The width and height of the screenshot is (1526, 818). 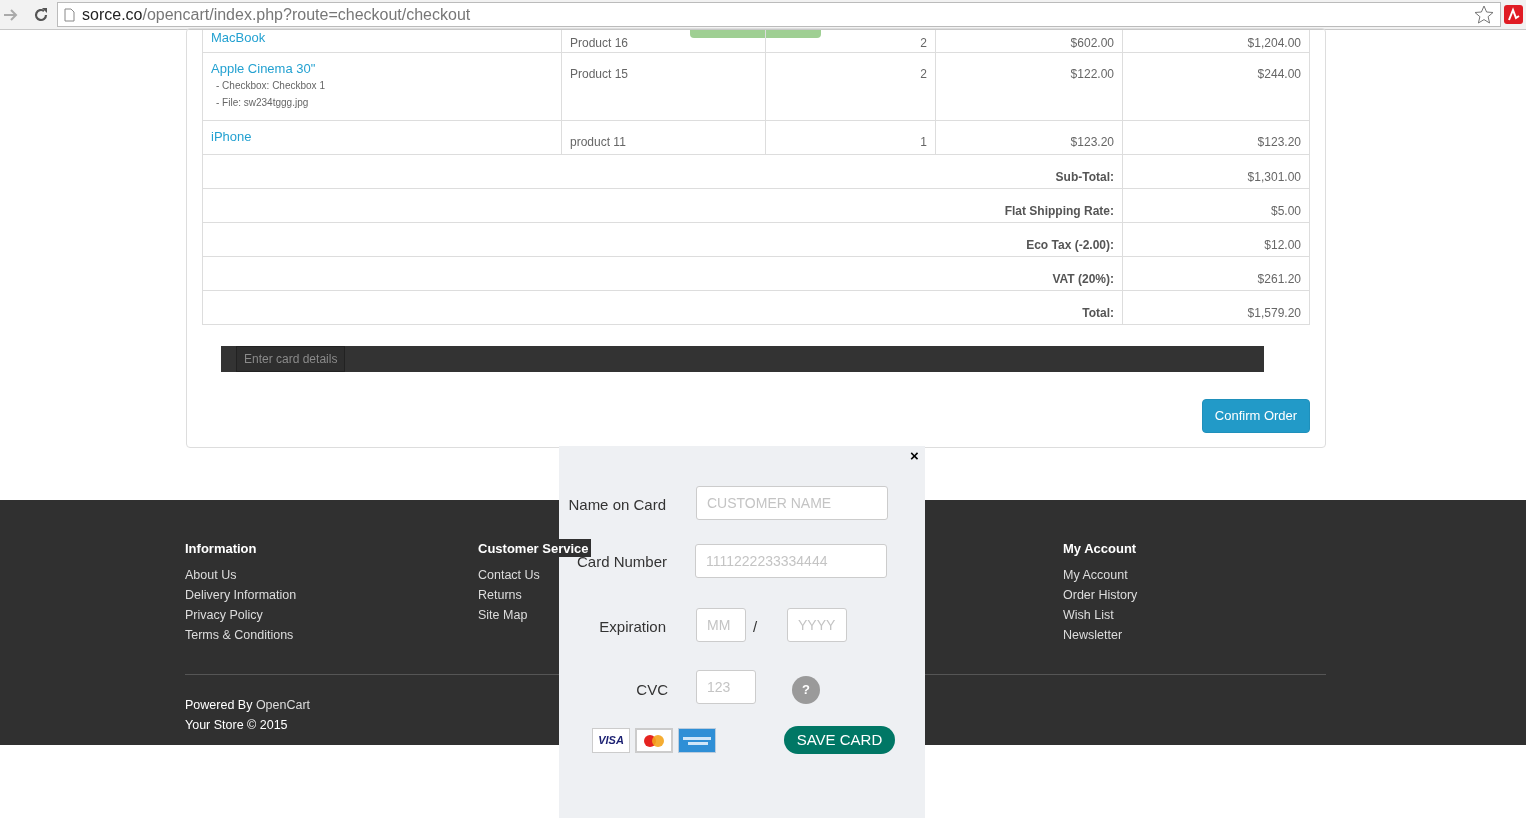 What do you see at coordinates (241, 635) in the screenshot?
I see `footer-link: Terms & Conditions` at bounding box center [241, 635].